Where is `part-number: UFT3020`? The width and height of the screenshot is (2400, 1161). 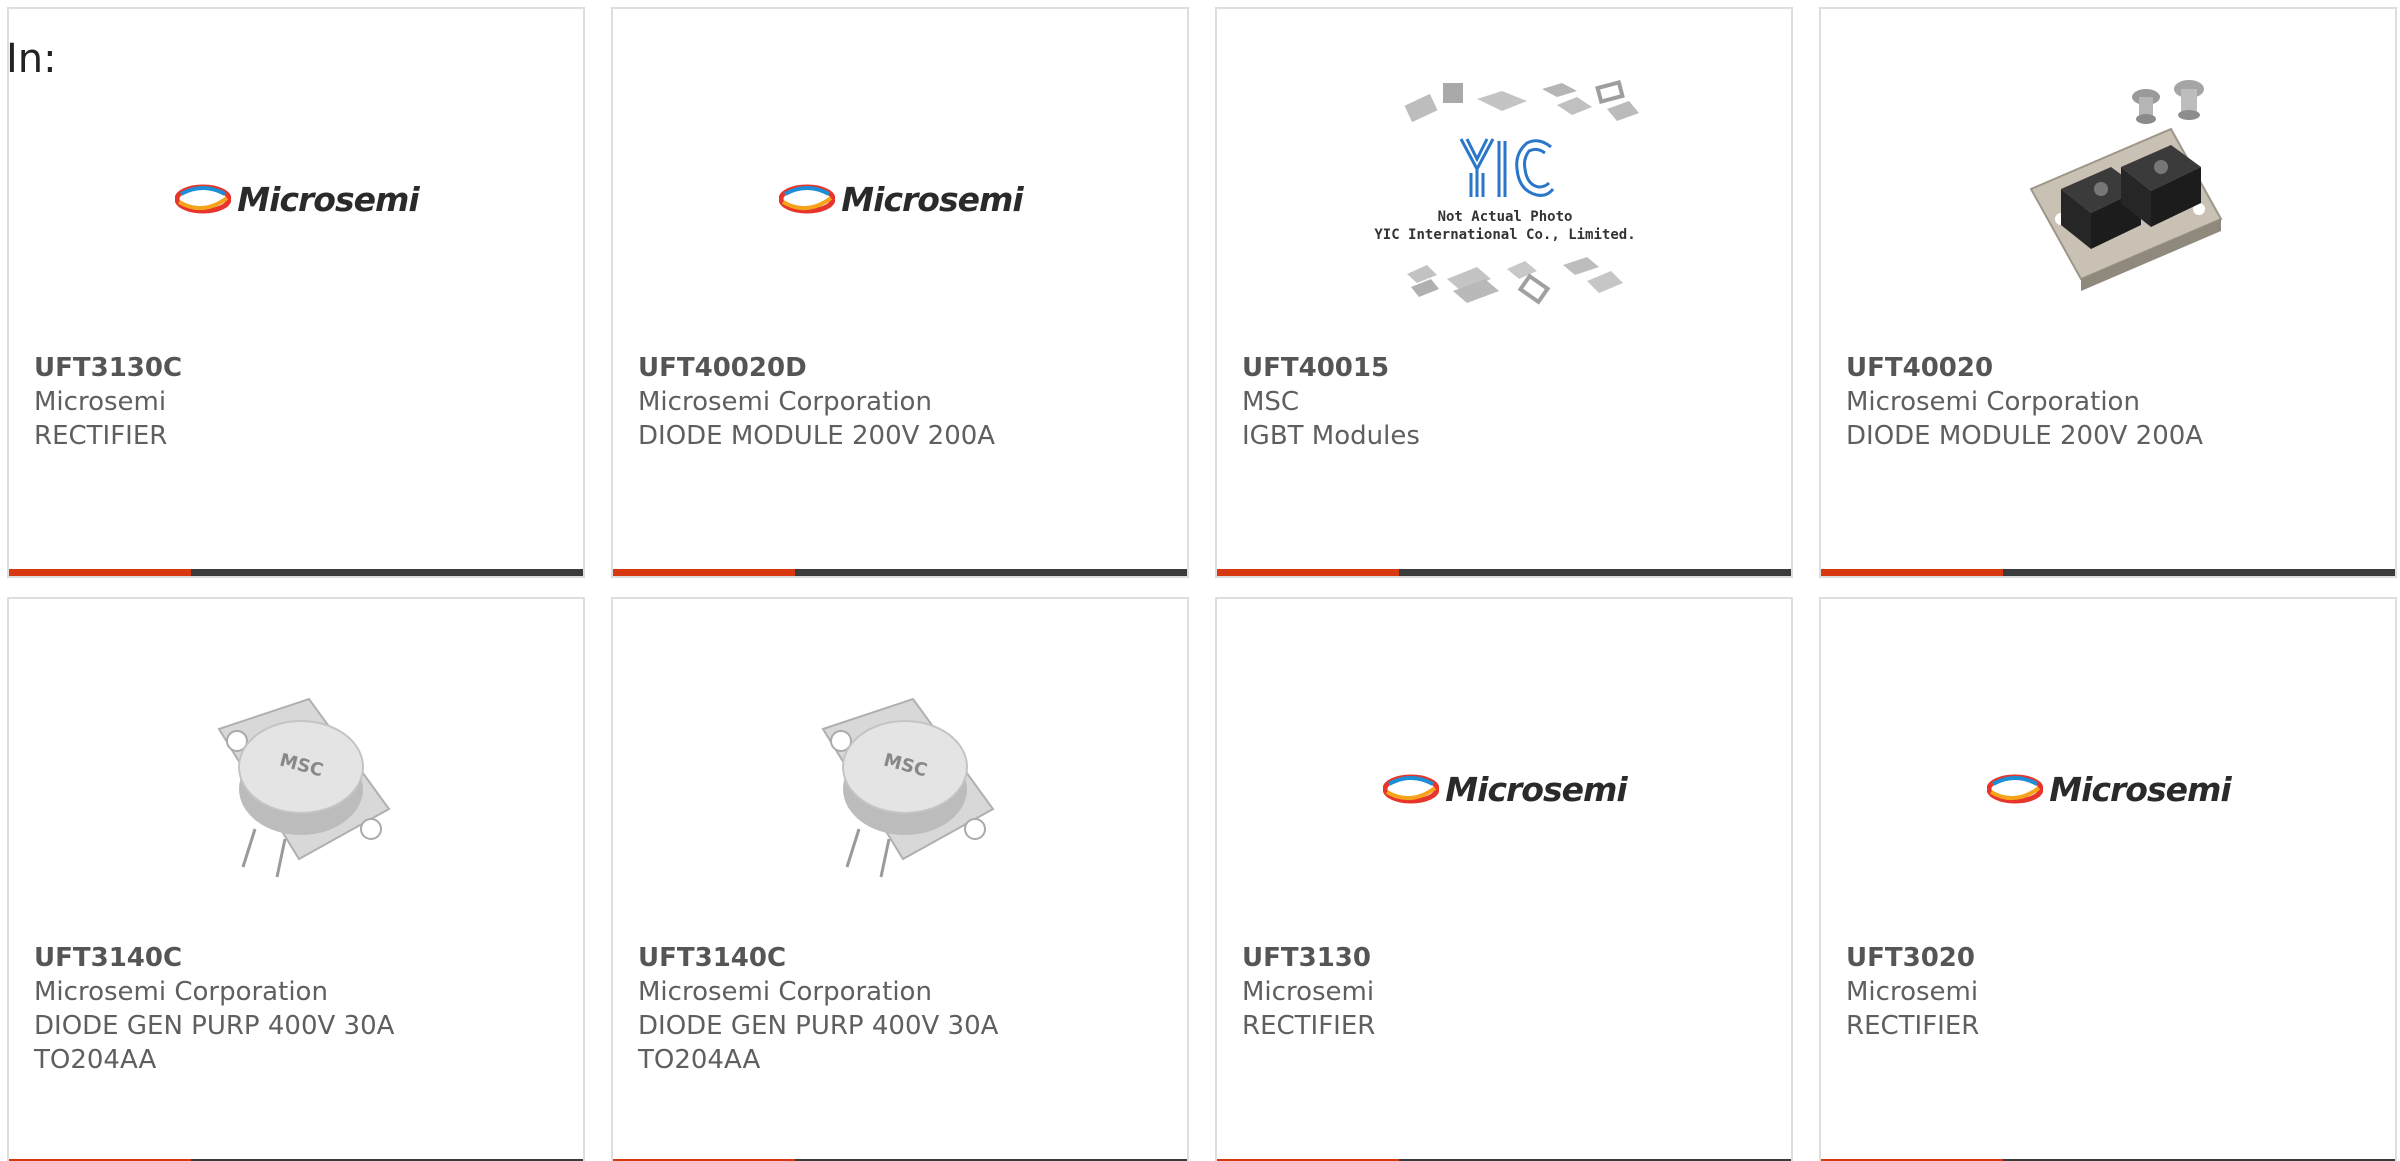 part-number: UFT3020 is located at coordinates (2110, 958).